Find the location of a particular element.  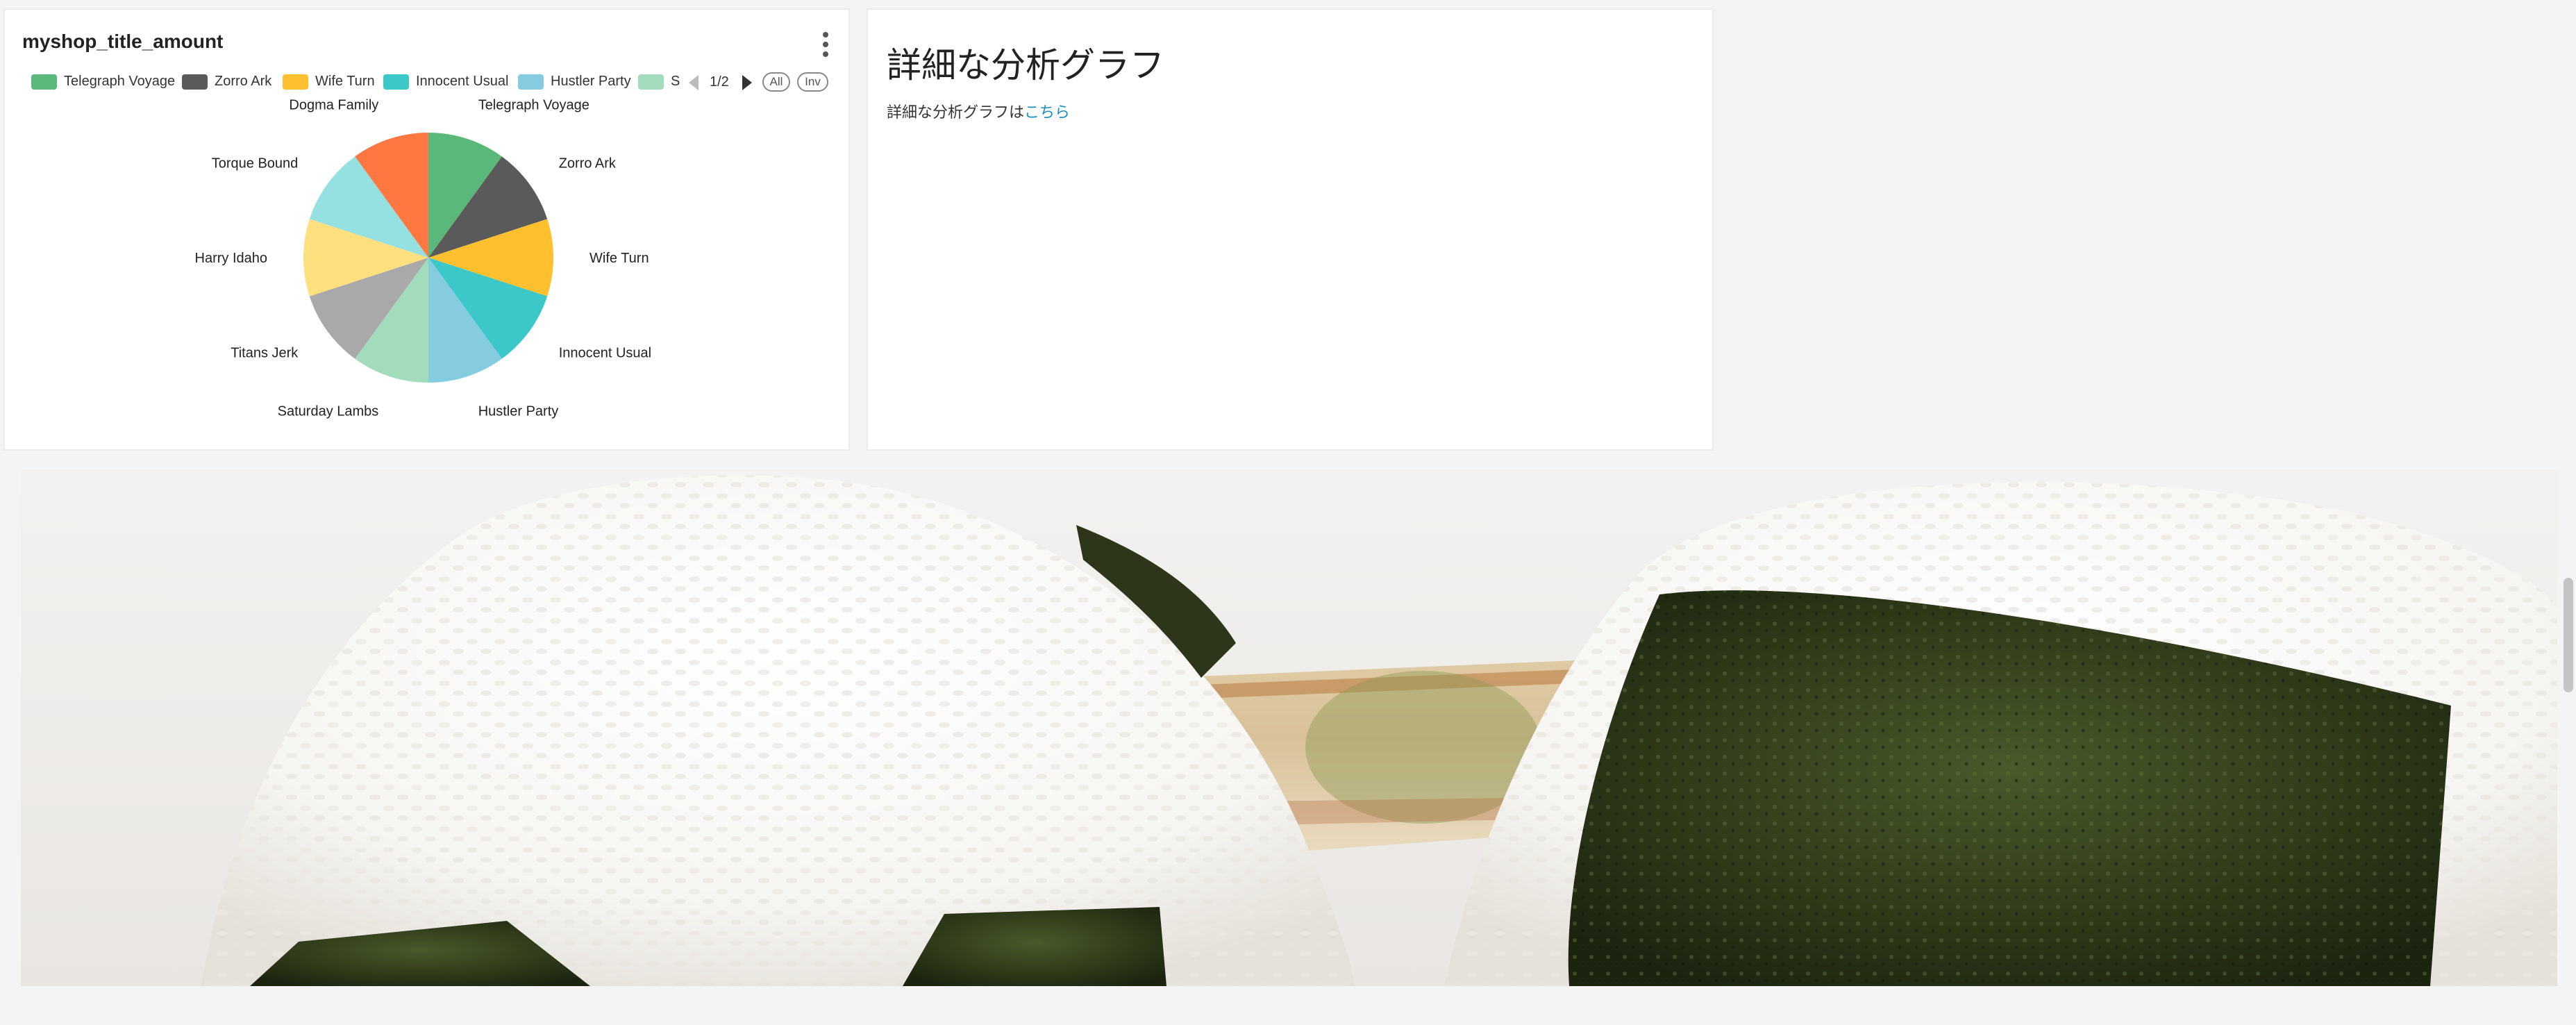

pie-label: Innocent Usual is located at coordinates (605, 352).